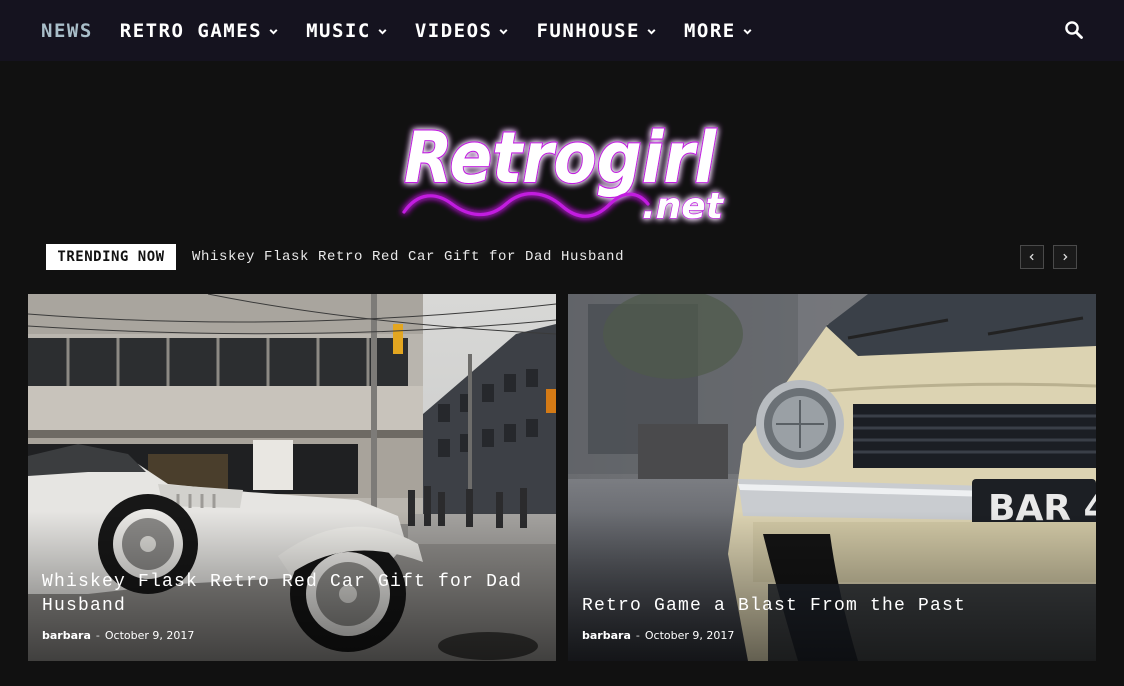 Image resolution: width=1124 pixels, height=686 pixels. What do you see at coordinates (588, 30) in the screenshot?
I see `nav-item-label: FUNHOUSE` at bounding box center [588, 30].